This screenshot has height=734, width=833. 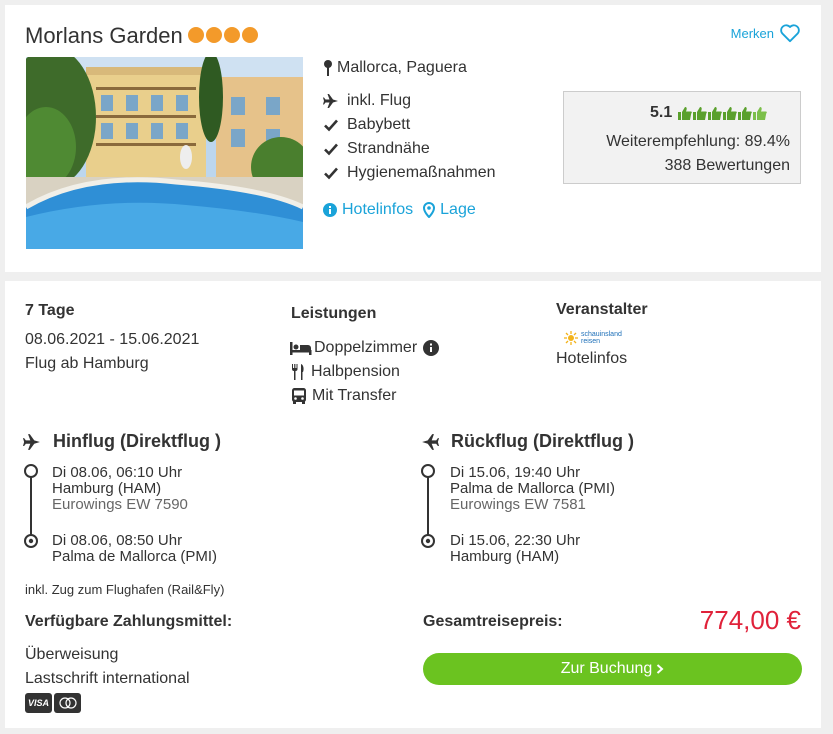 I want to click on merken-button: Merken, so click(x=766, y=33).